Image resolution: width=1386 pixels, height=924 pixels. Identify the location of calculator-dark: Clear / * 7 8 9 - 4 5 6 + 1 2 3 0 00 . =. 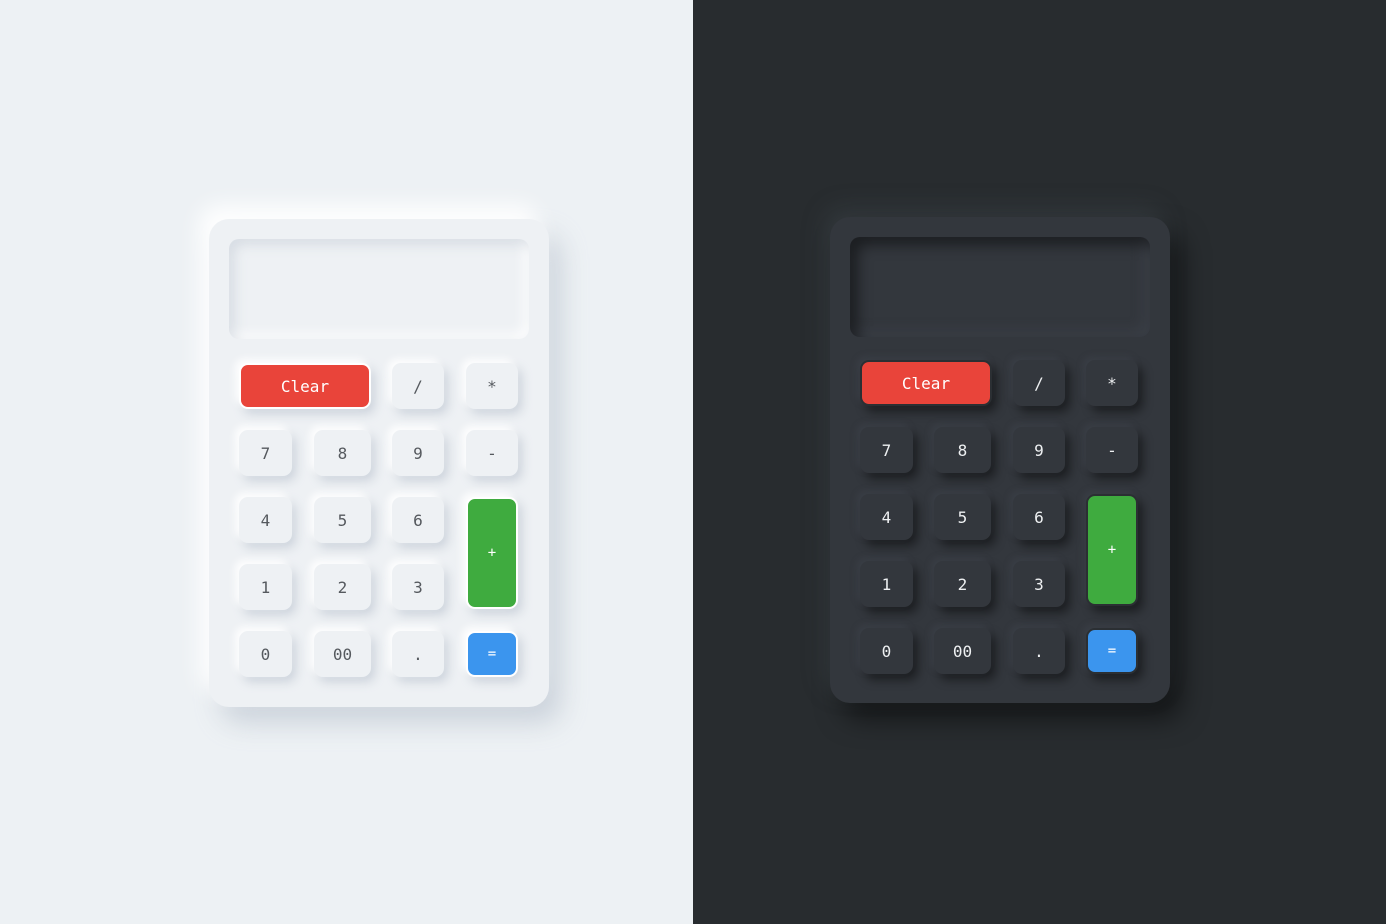
(1000, 460).